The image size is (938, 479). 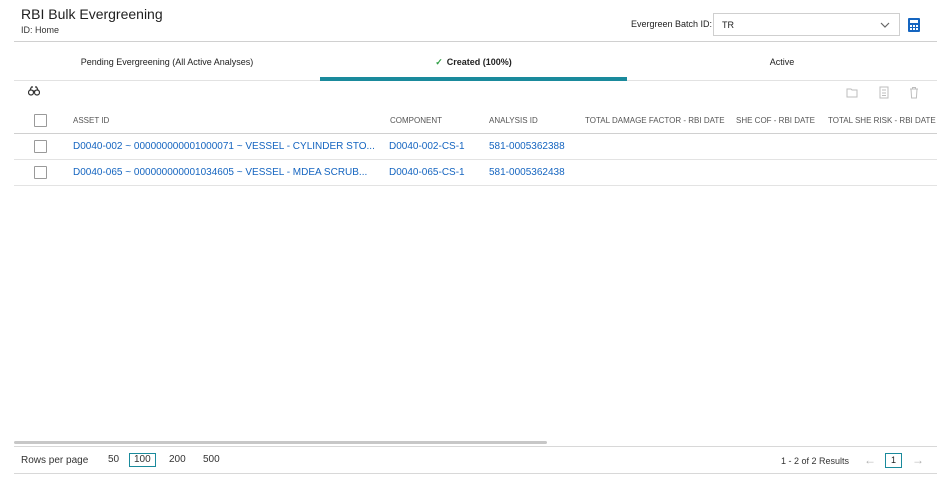 I want to click on chevron-down-icon, so click(x=885, y=25).